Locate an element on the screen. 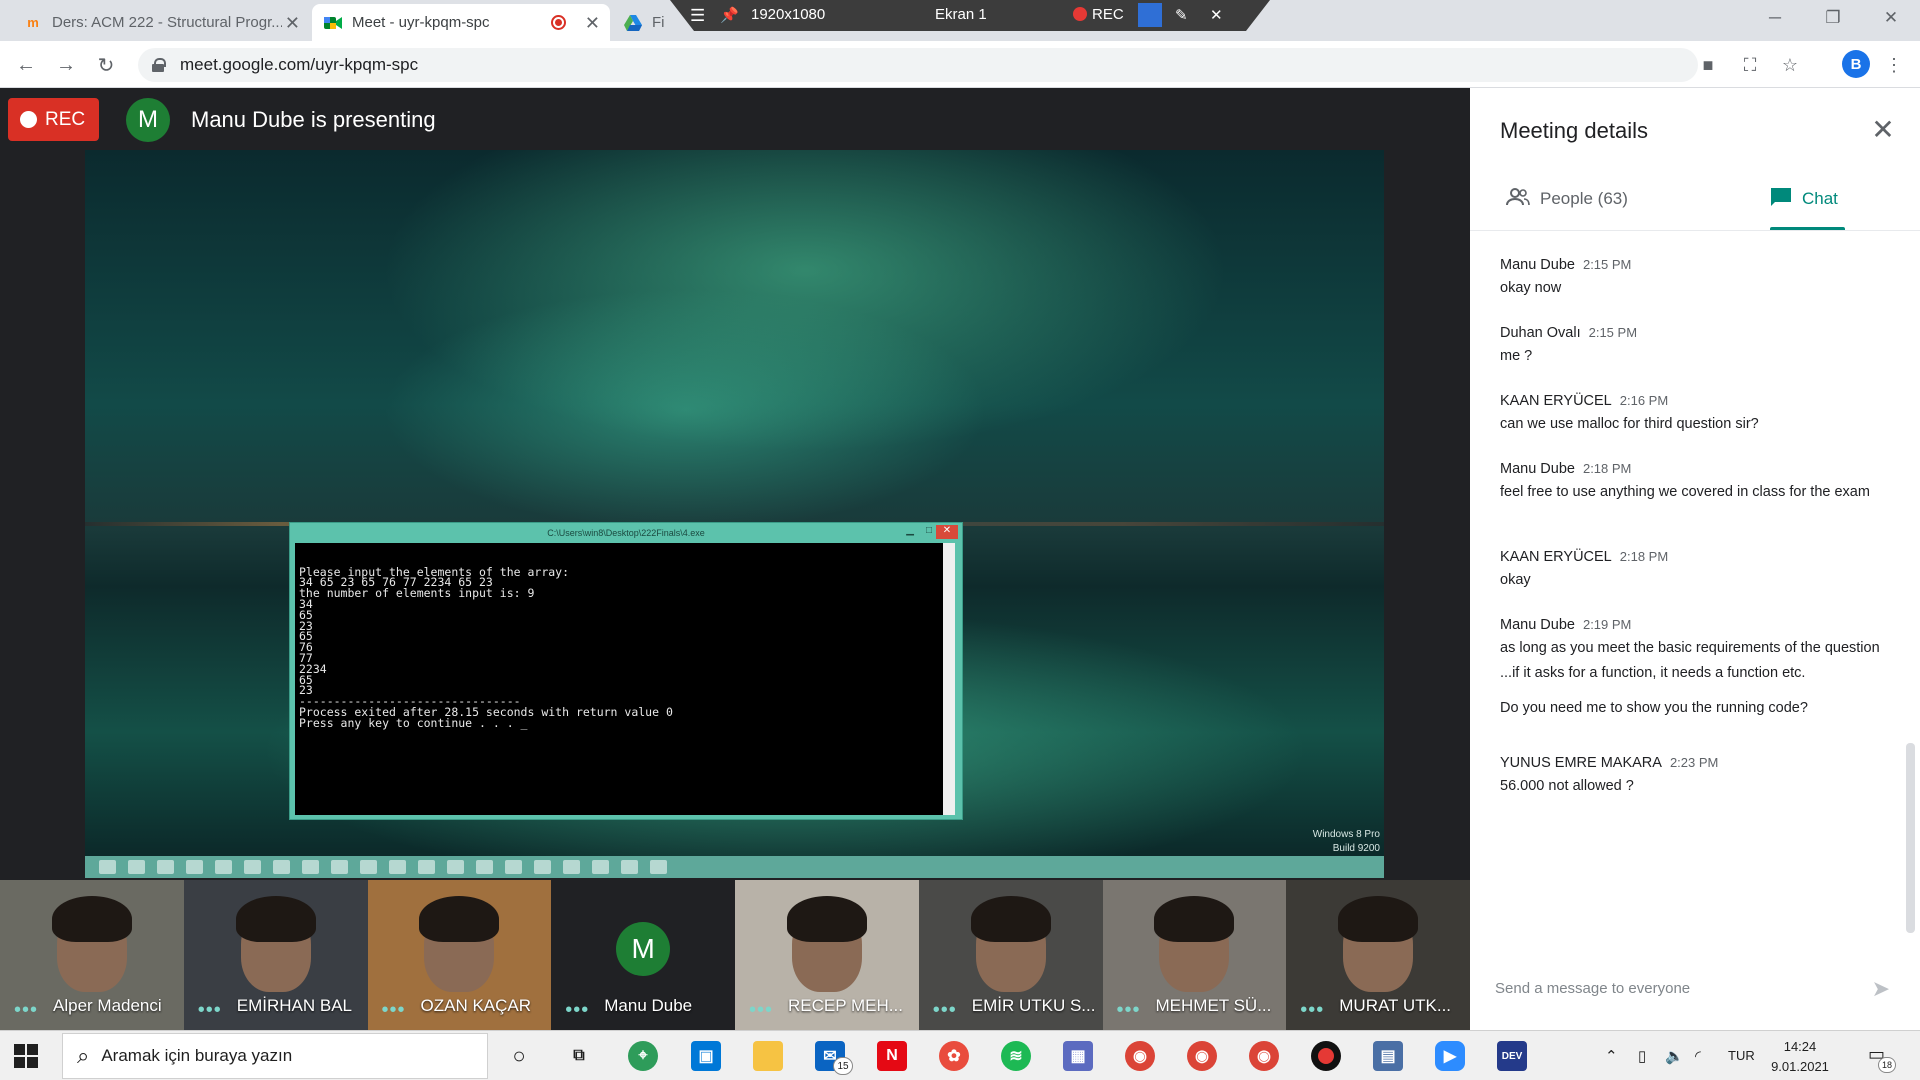 Image resolution: width=1920 pixels, height=1080 pixels. minimize-icon: ─ is located at coordinates (1775, 18).